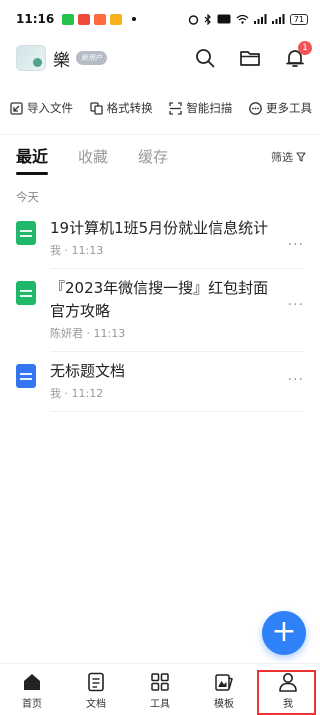 The width and height of the screenshot is (320, 715). What do you see at coordinates (96, 108) in the screenshot?
I see `convert-icon` at bounding box center [96, 108].